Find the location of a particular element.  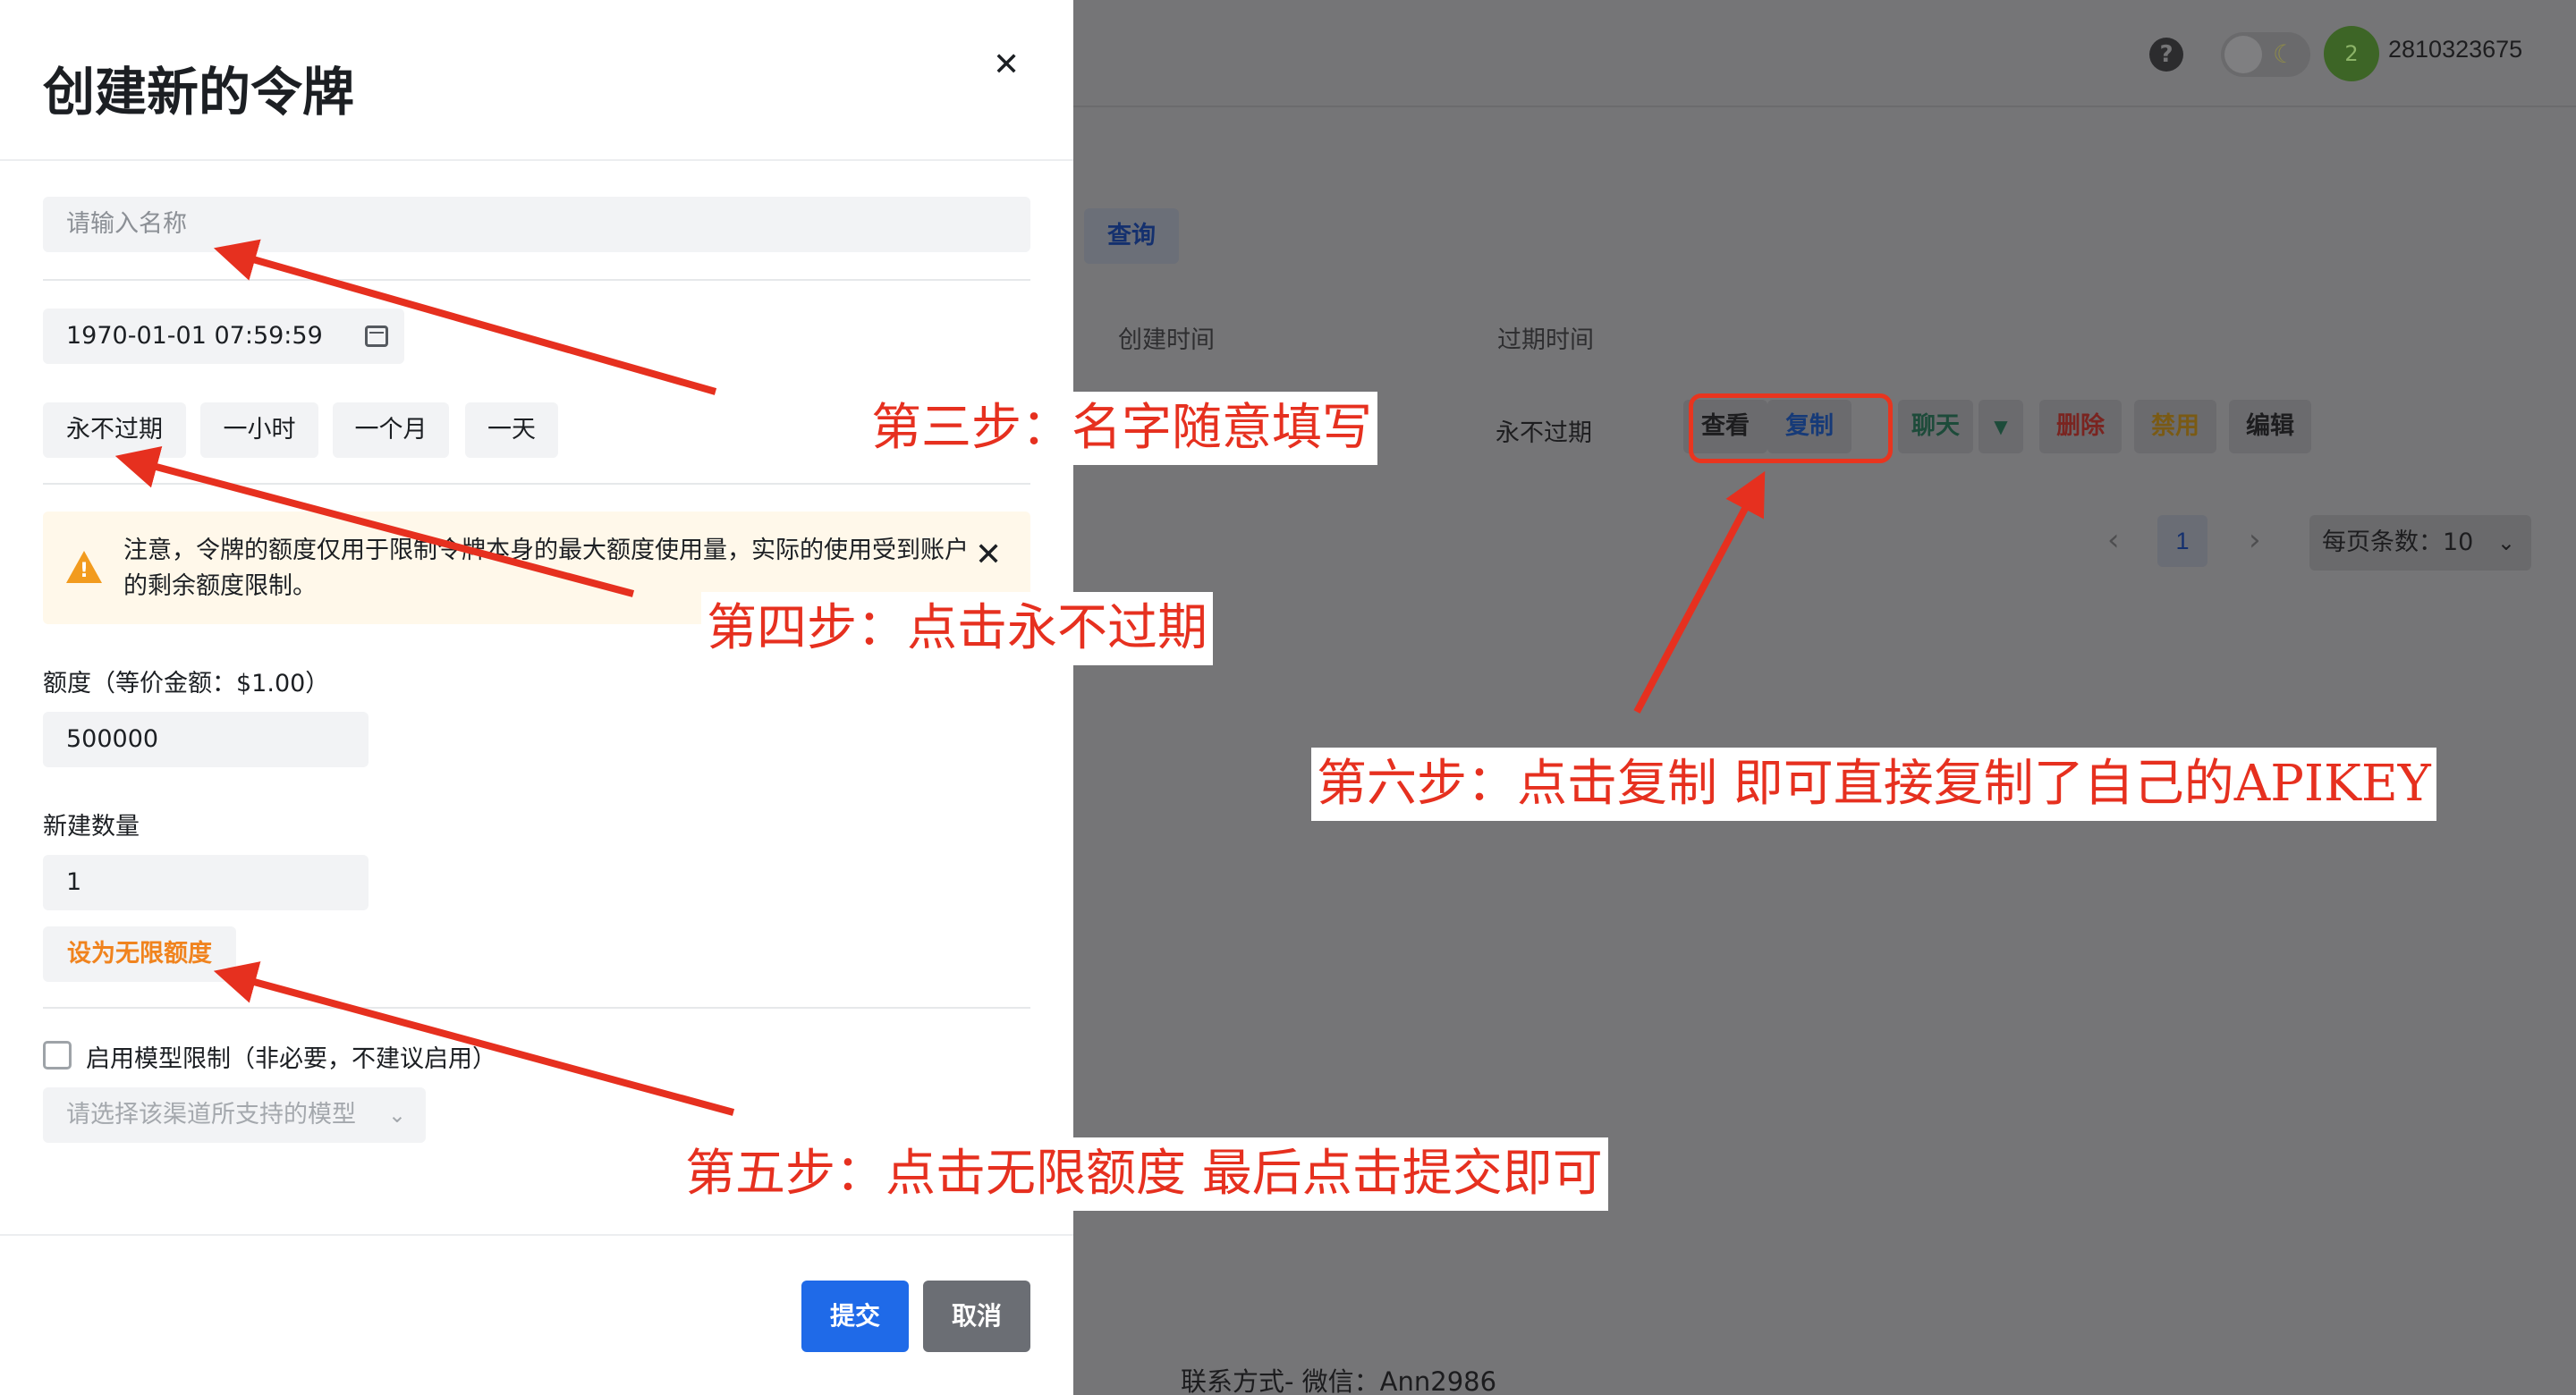

modal-title: 创建新的令牌 is located at coordinates (199, 92).